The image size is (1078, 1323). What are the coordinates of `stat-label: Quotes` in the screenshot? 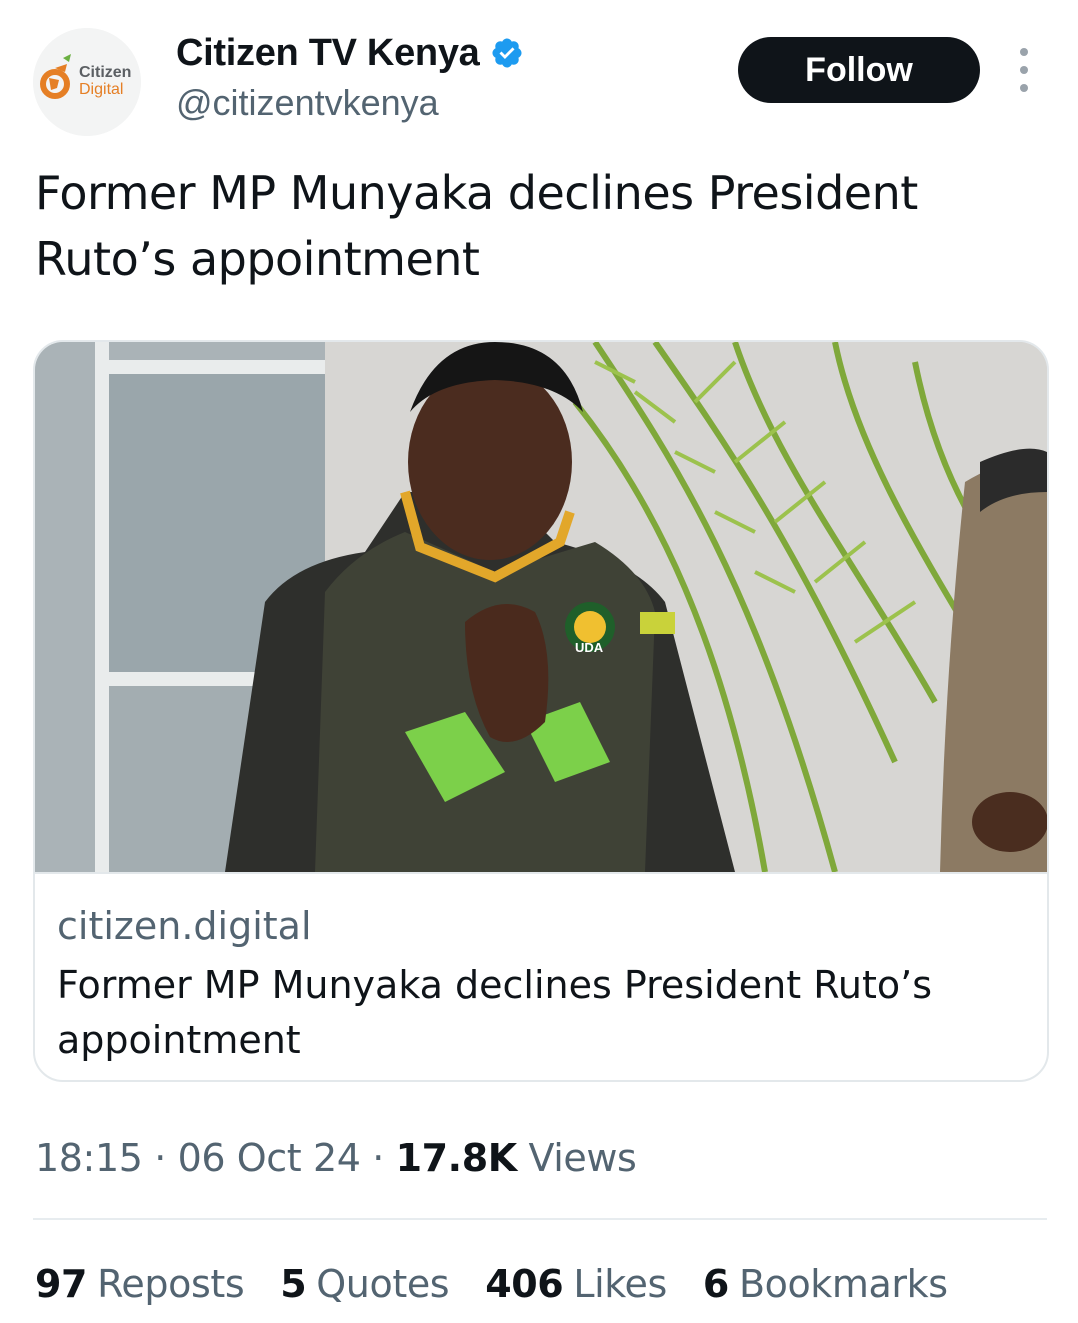 It's located at (383, 1284).